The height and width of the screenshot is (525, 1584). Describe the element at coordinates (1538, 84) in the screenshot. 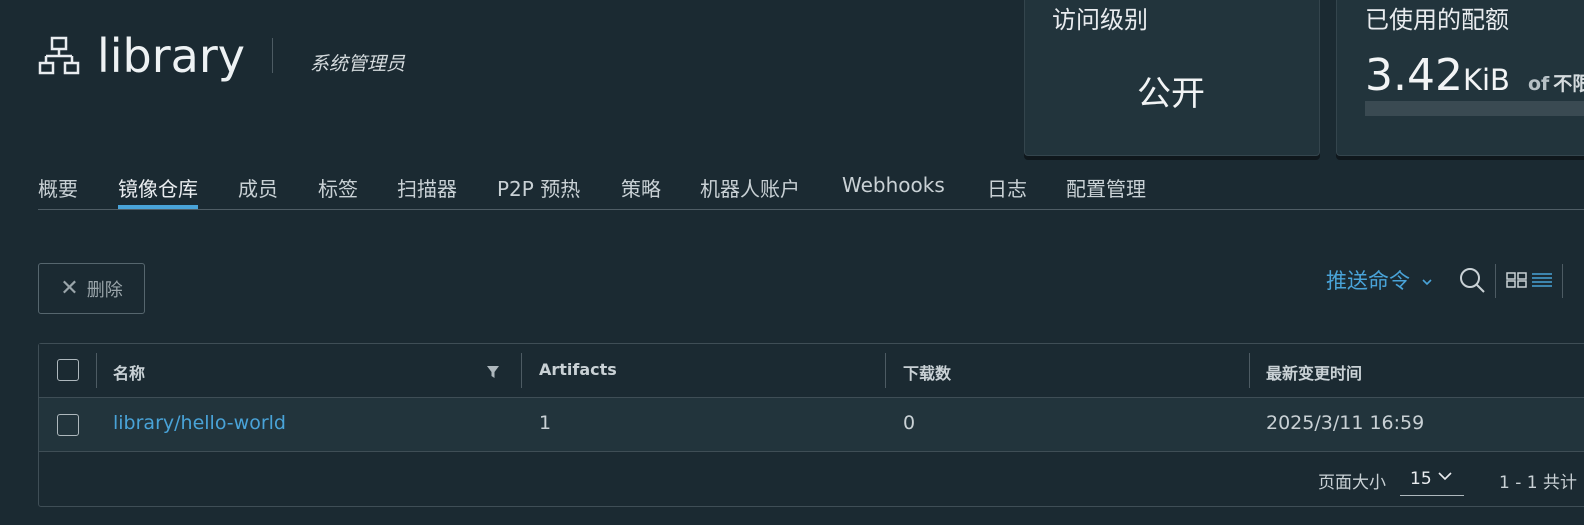

I see `quota-of: of` at that location.